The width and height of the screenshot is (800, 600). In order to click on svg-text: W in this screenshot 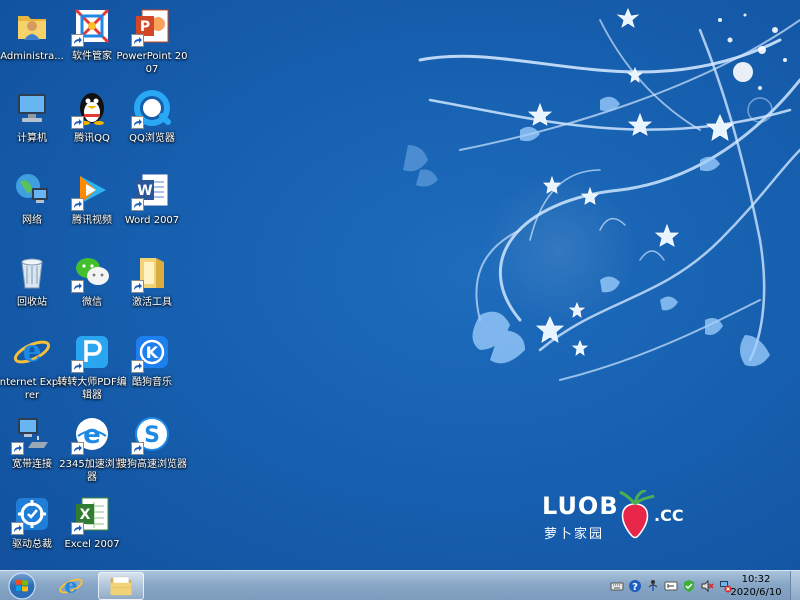, I will do `click(144, 191)`.